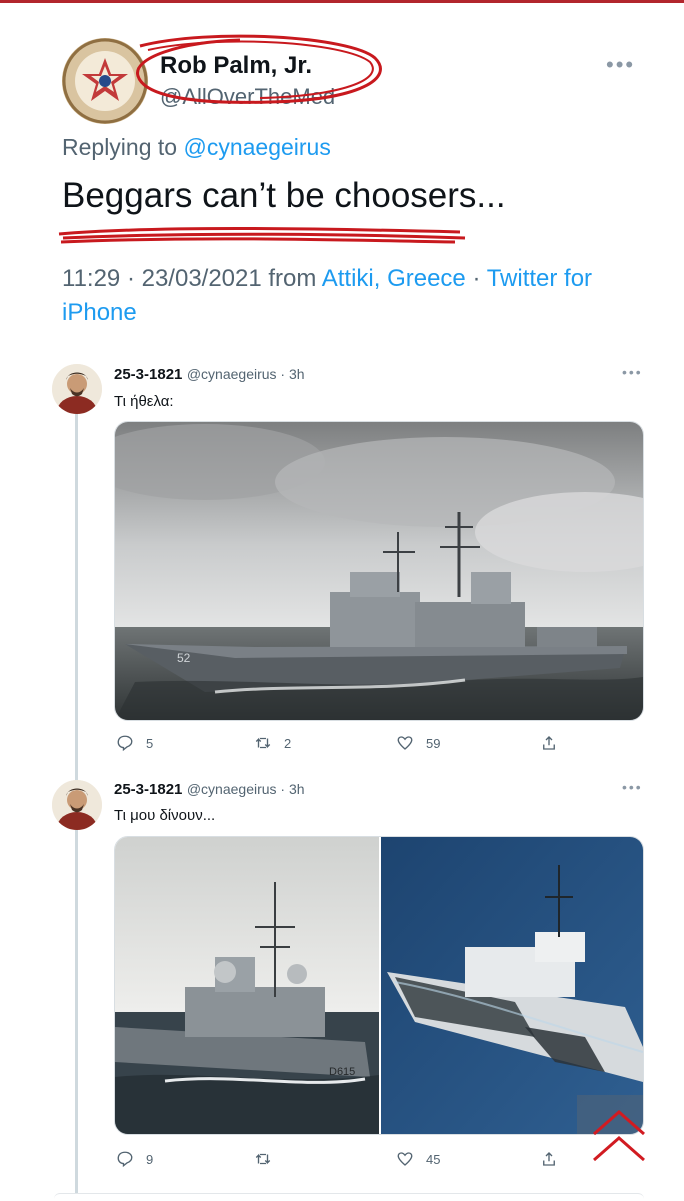 The image size is (684, 1201). What do you see at coordinates (262, 235) in the screenshot?
I see `red-scribble-underline` at bounding box center [262, 235].